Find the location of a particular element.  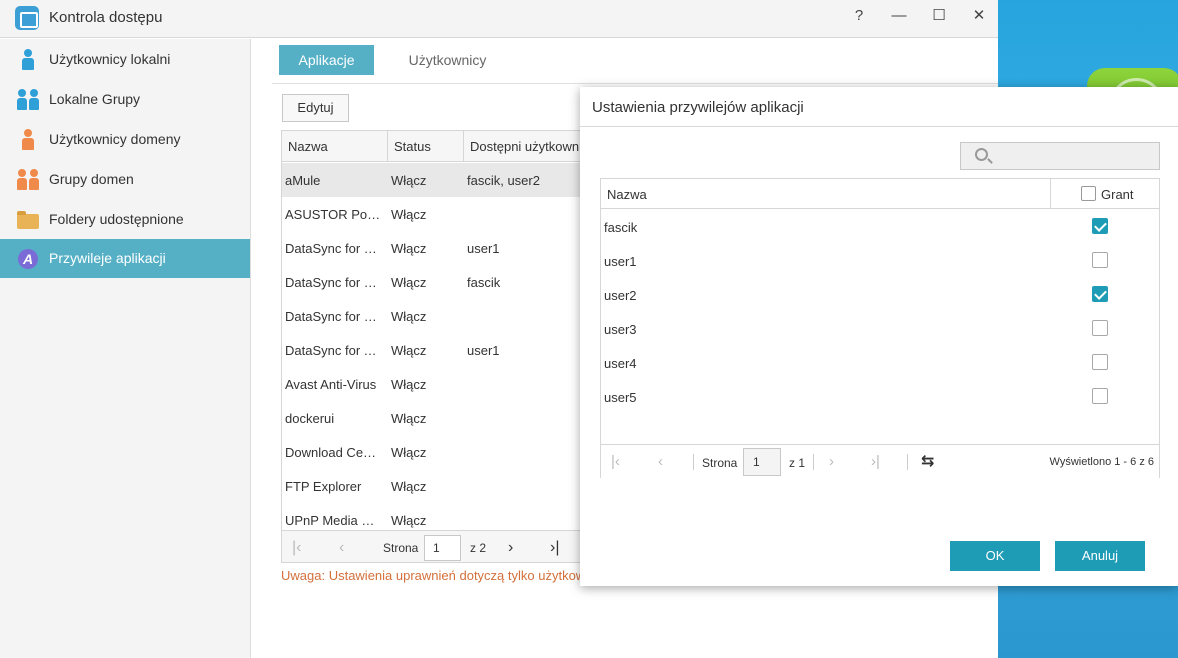

maximize-button: ☐ is located at coordinates (939, 16).